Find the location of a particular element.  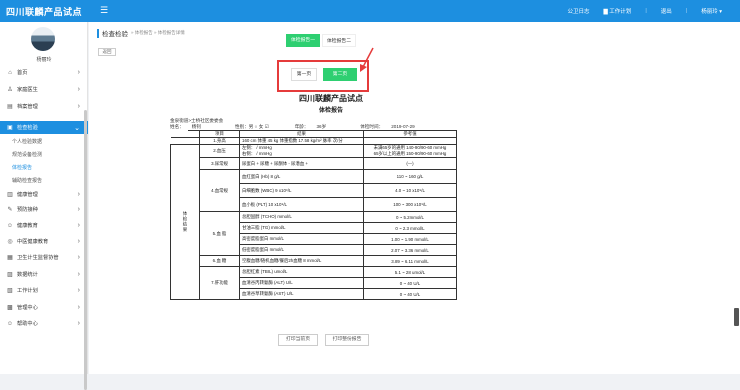

menu-icon: ☰ is located at coordinates (105, 10).